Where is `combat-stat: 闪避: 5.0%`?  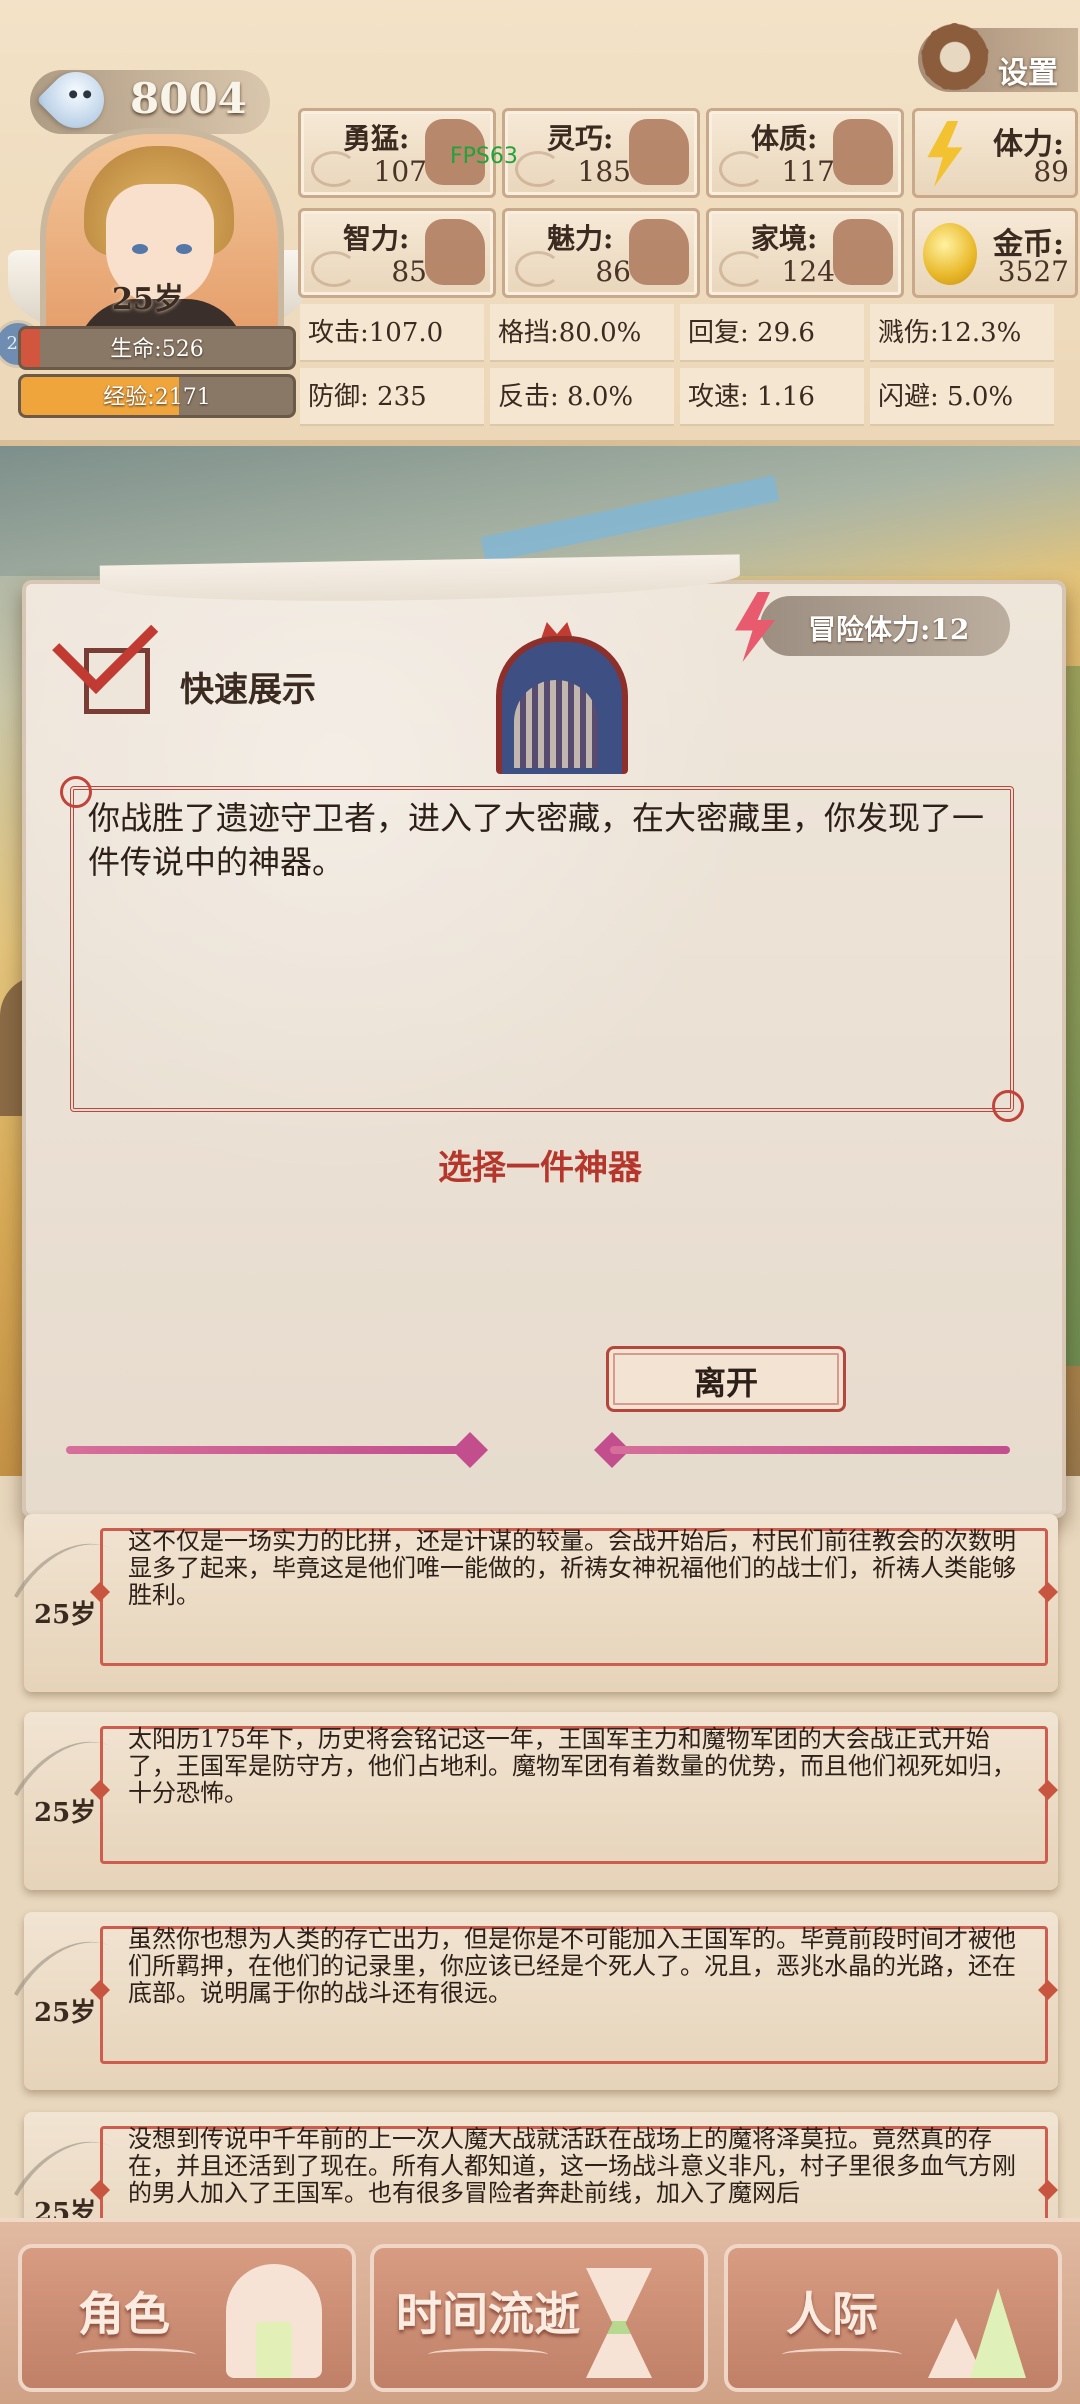 combat-stat: 闪避: 5.0% is located at coordinates (962, 397).